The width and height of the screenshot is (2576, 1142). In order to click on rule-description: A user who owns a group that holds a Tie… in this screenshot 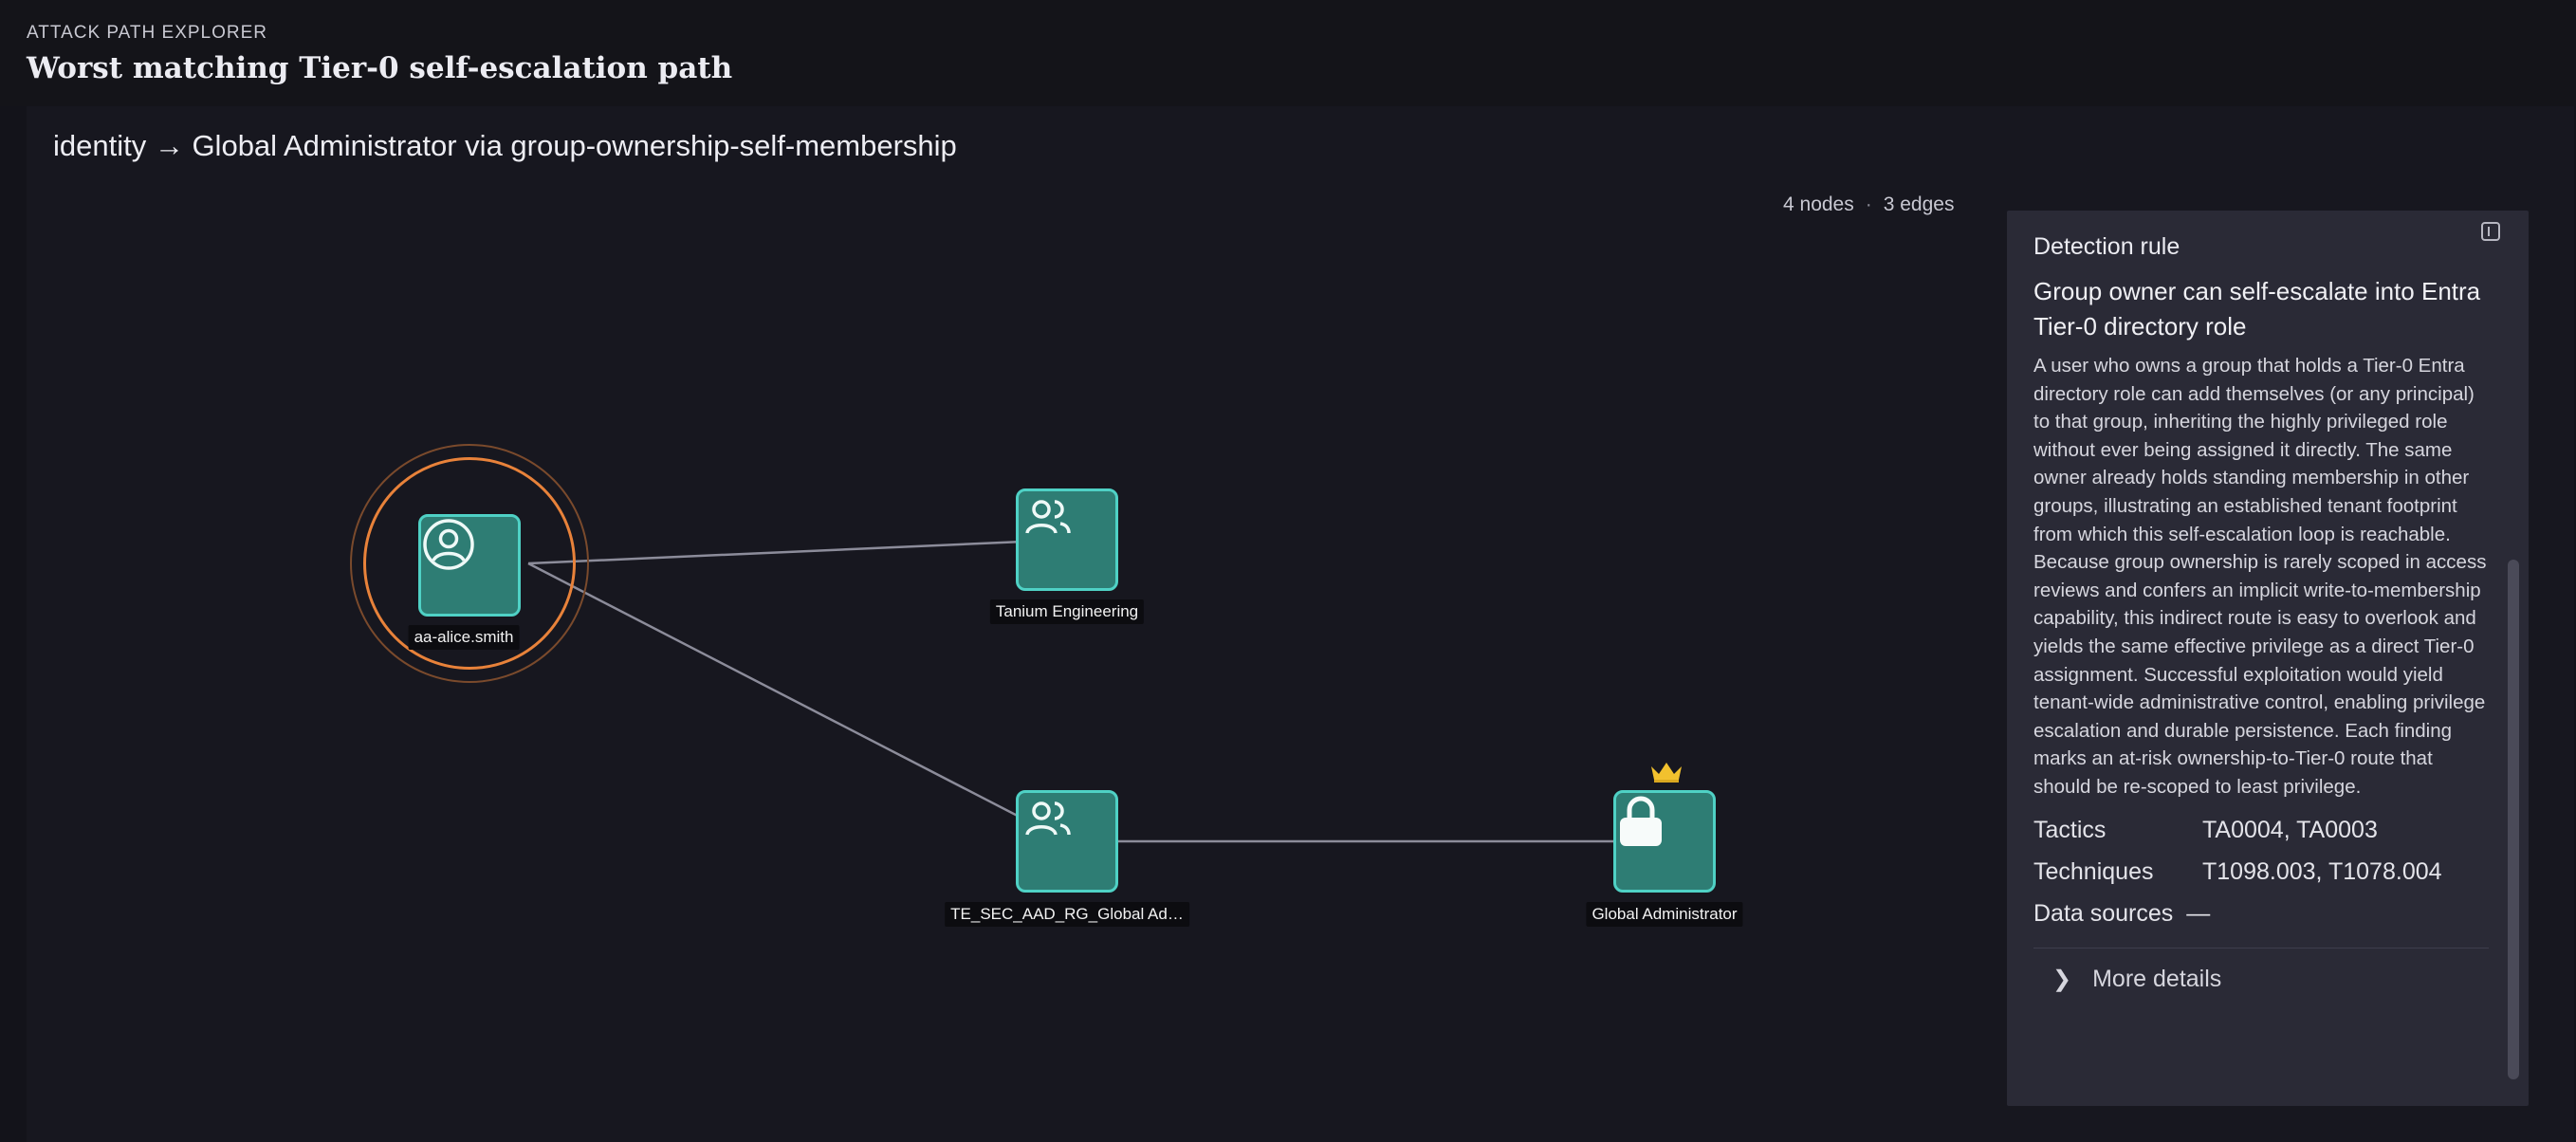, I will do `click(2260, 576)`.